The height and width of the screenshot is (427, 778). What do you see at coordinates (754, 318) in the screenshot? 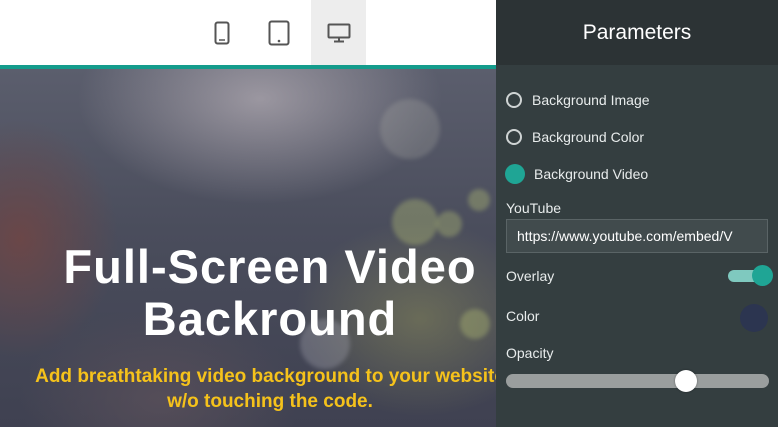
I see `overlay-color-swatch` at bounding box center [754, 318].